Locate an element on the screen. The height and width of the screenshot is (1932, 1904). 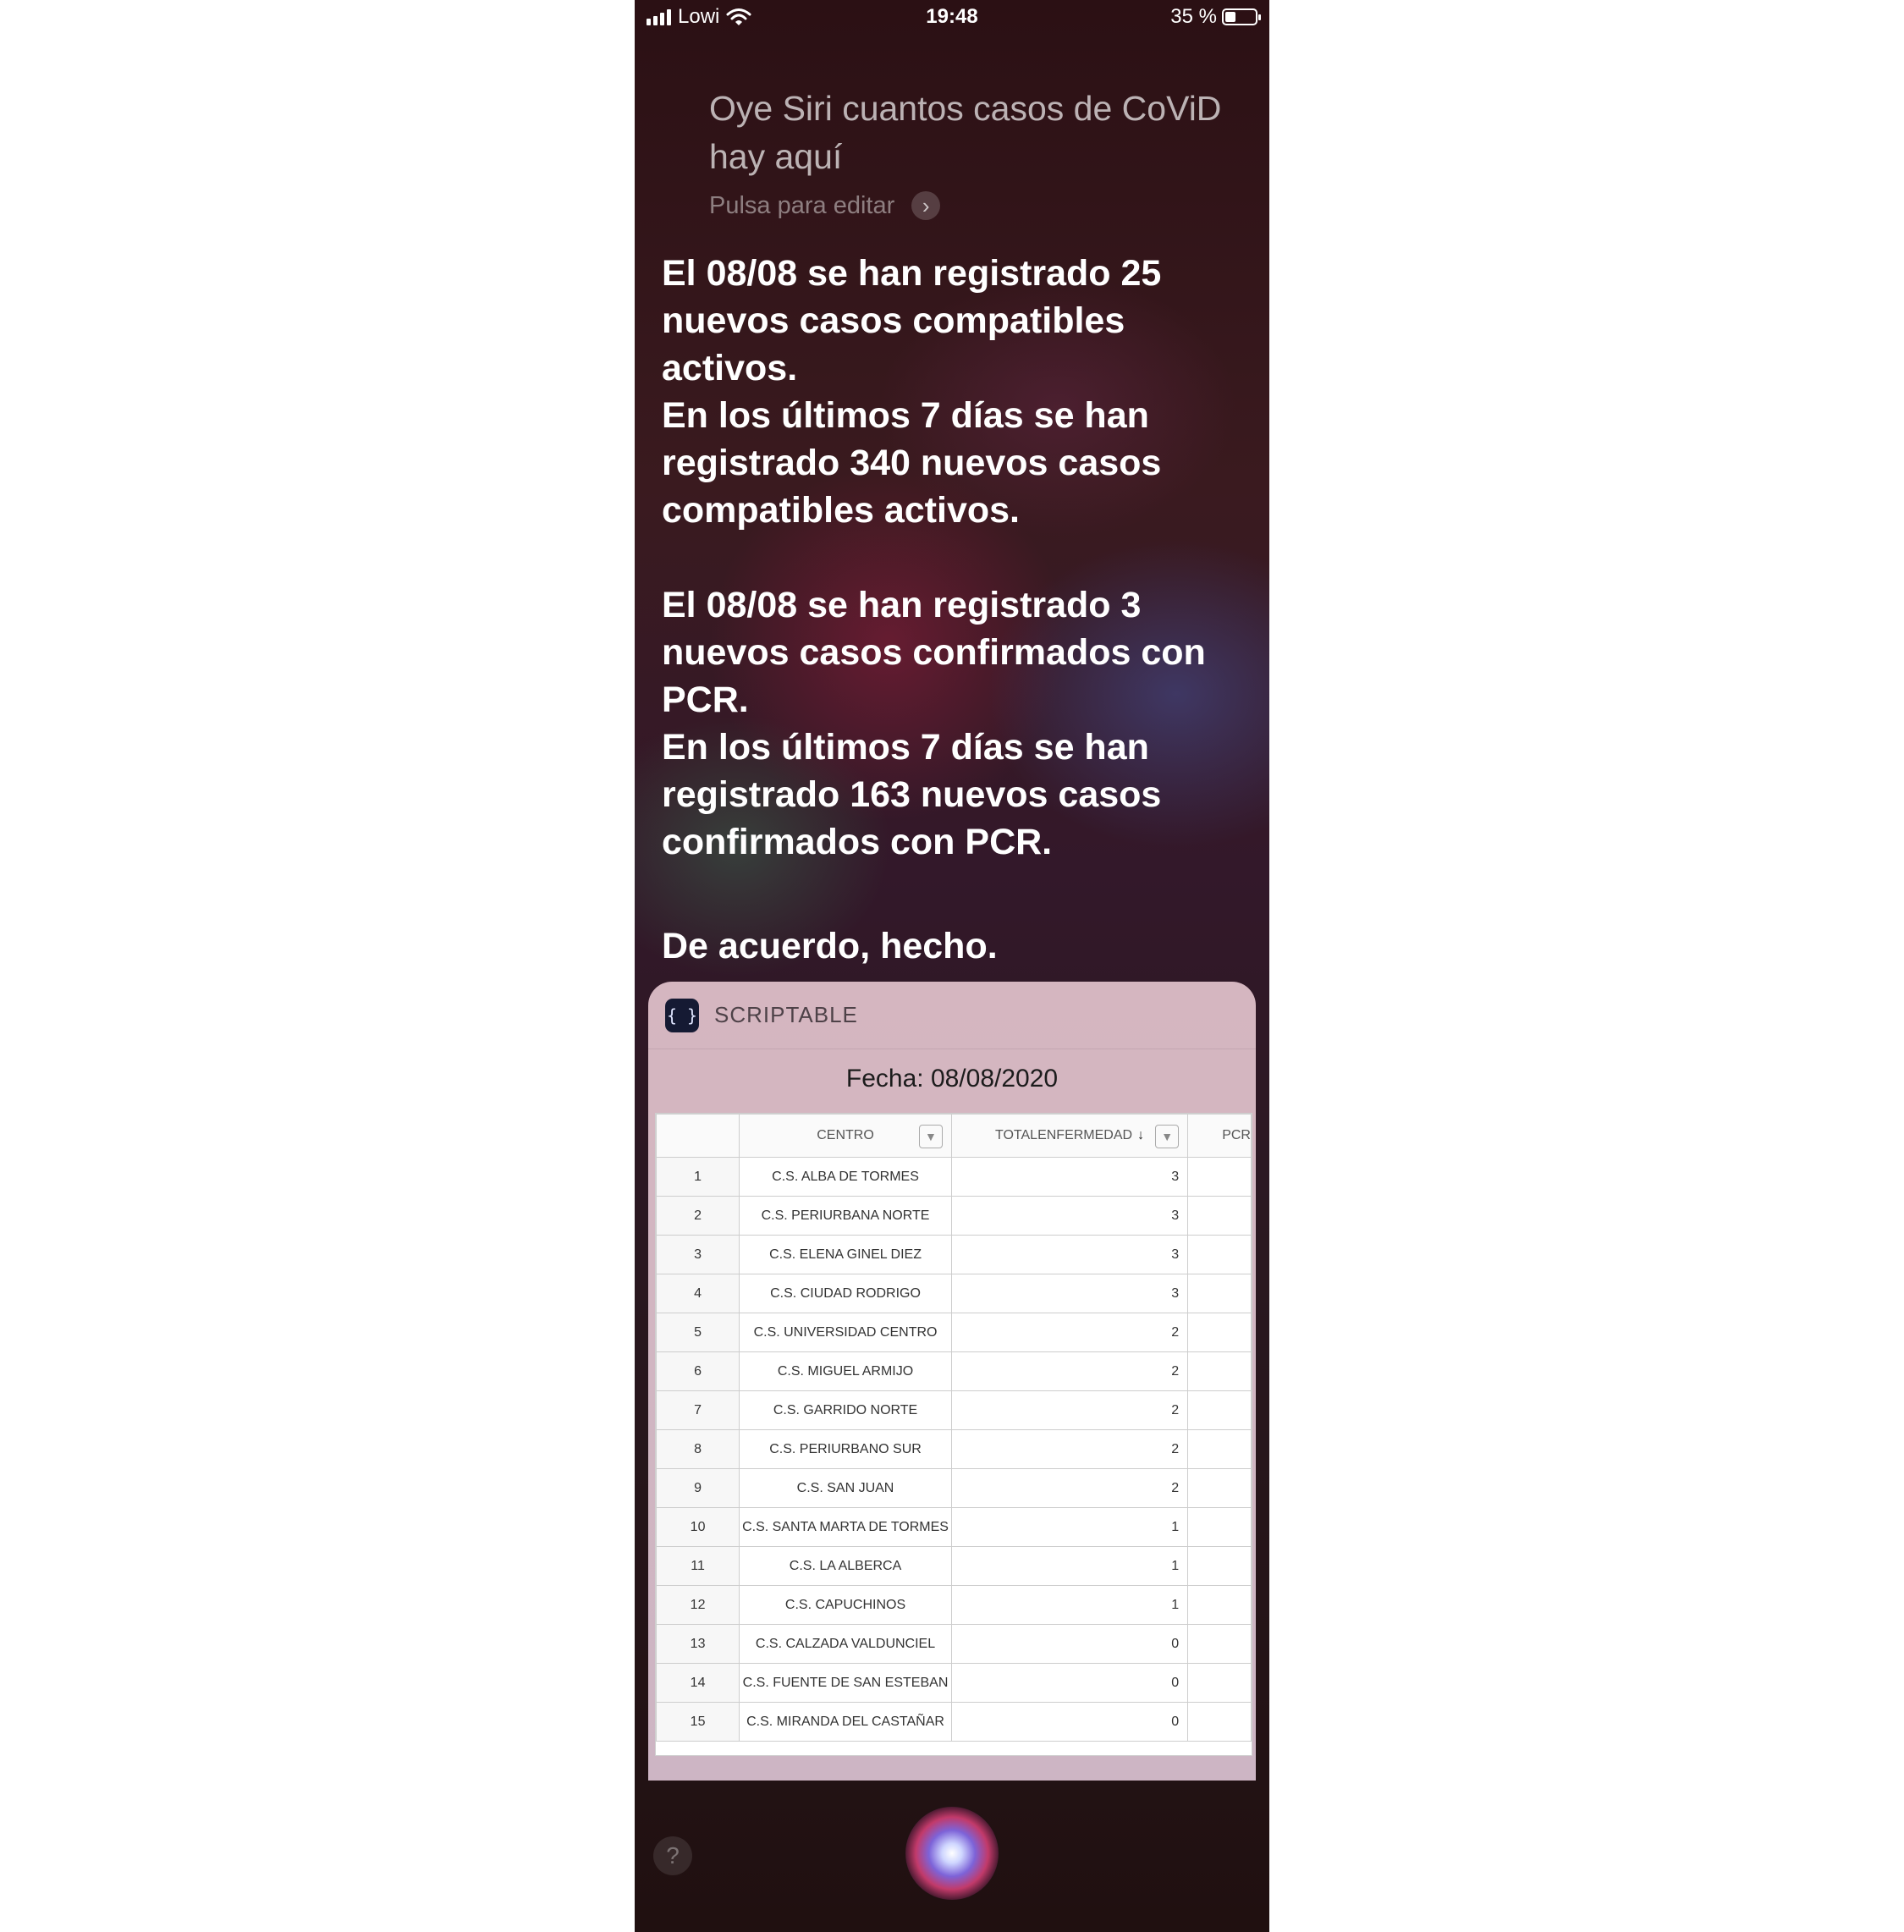
table-row: 6 C.S. MIGUEL ARMIJO 2 is located at coordinates (954, 1371).